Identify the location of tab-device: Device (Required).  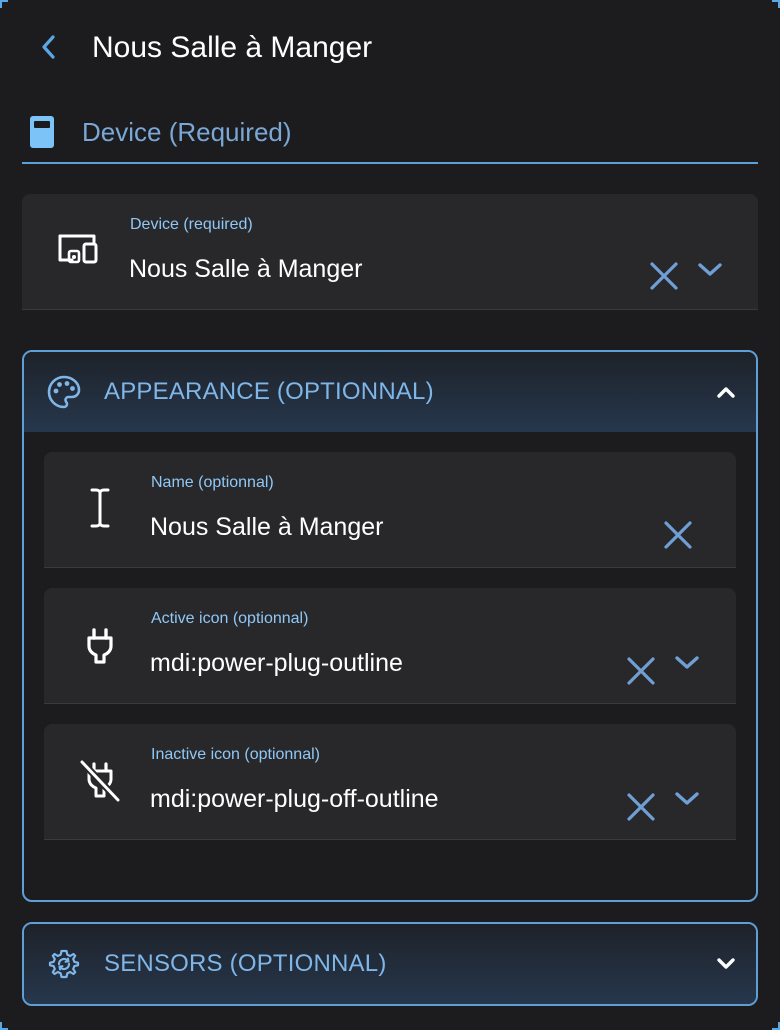
(390, 134).